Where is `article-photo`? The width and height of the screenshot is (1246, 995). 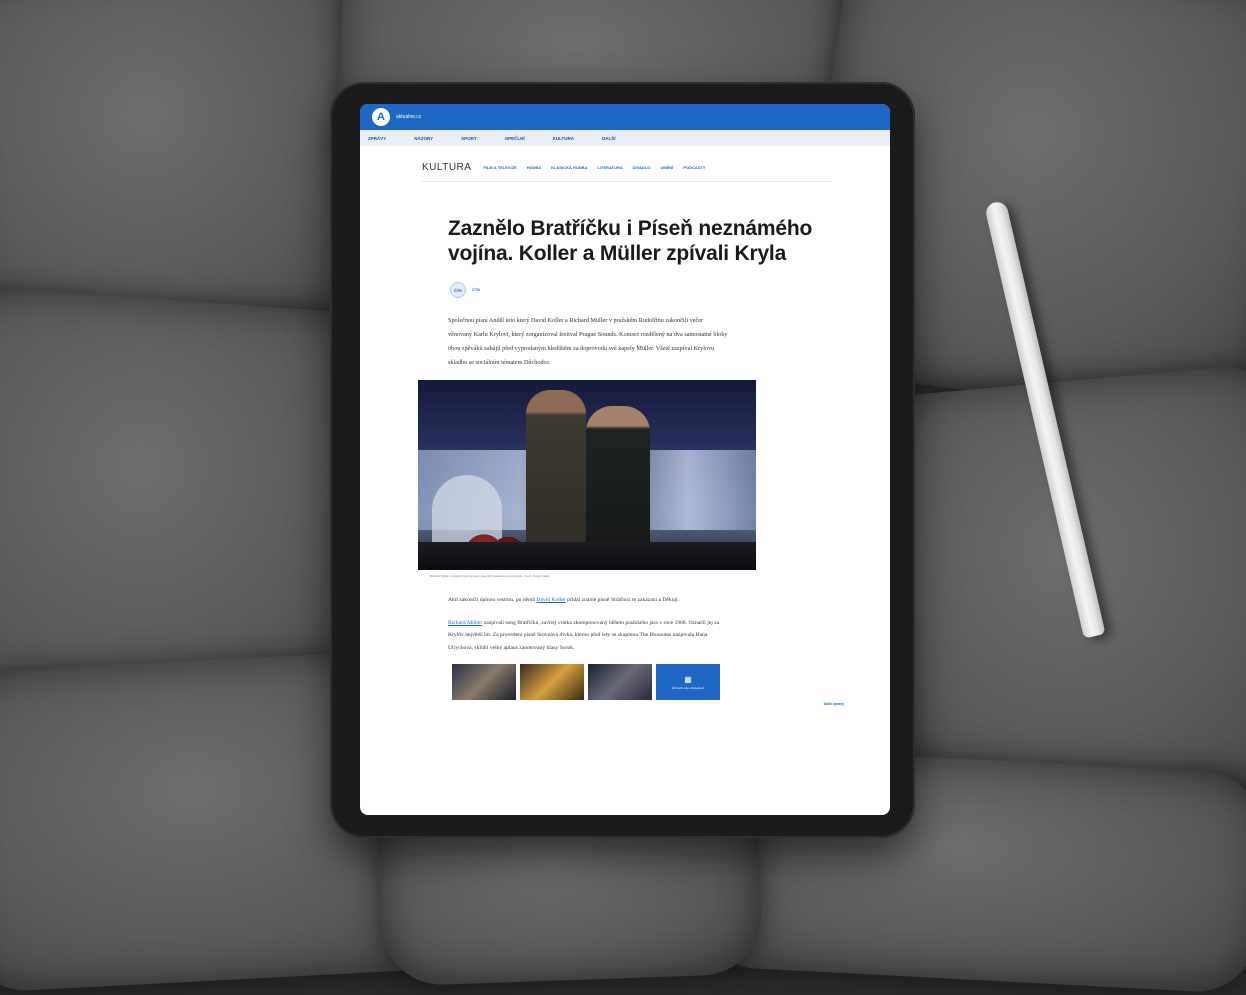
article-photo is located at coordinates (587, 475).